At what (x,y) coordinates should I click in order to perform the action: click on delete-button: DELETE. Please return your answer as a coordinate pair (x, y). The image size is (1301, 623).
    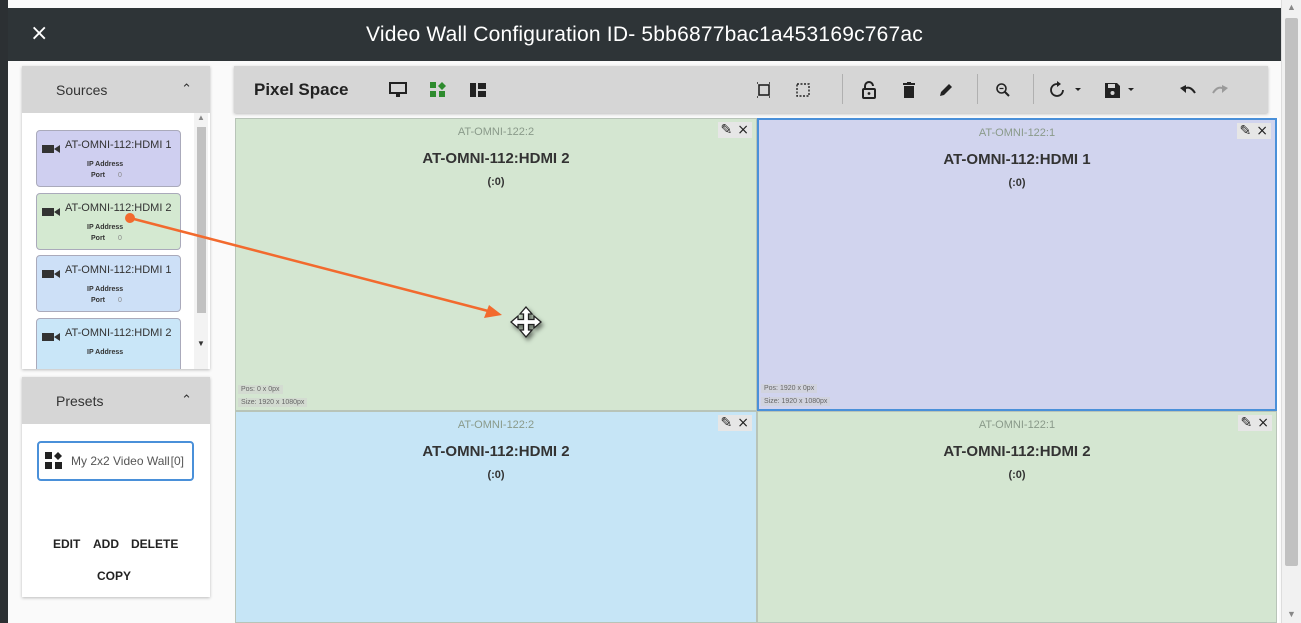
    Looking at the image, I should click on (154, 544).